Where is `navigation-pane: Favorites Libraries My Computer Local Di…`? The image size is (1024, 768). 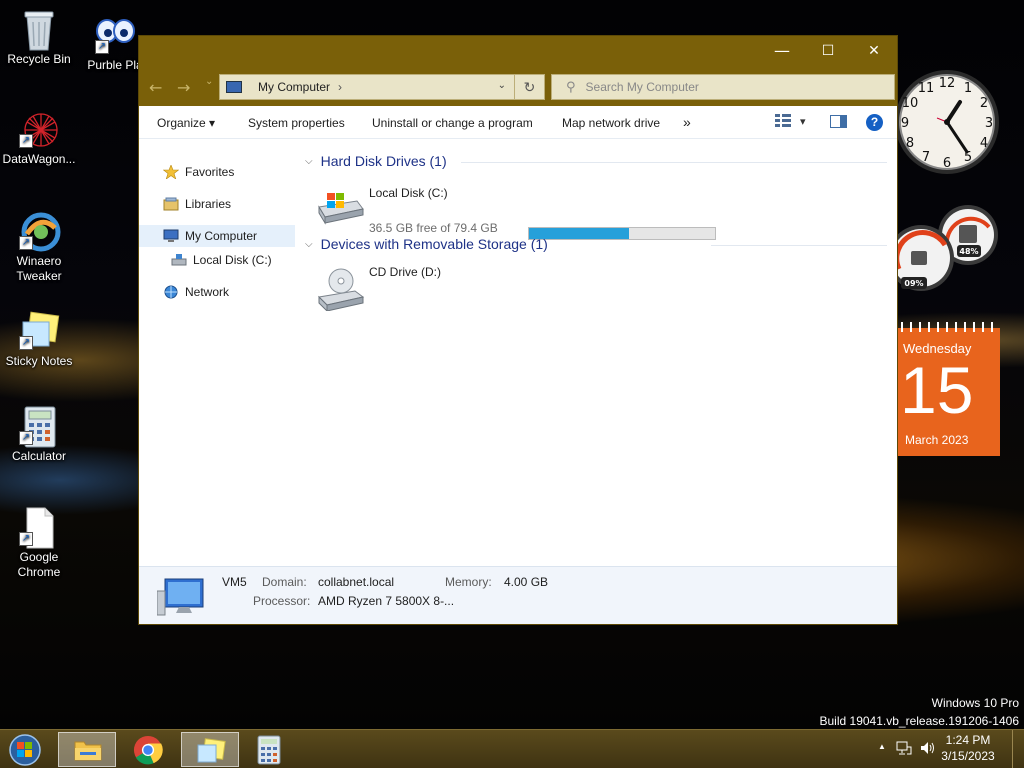 navigation-pane: Favorites Libraries My Computer Local Di… is located at coordinates (218, 352).